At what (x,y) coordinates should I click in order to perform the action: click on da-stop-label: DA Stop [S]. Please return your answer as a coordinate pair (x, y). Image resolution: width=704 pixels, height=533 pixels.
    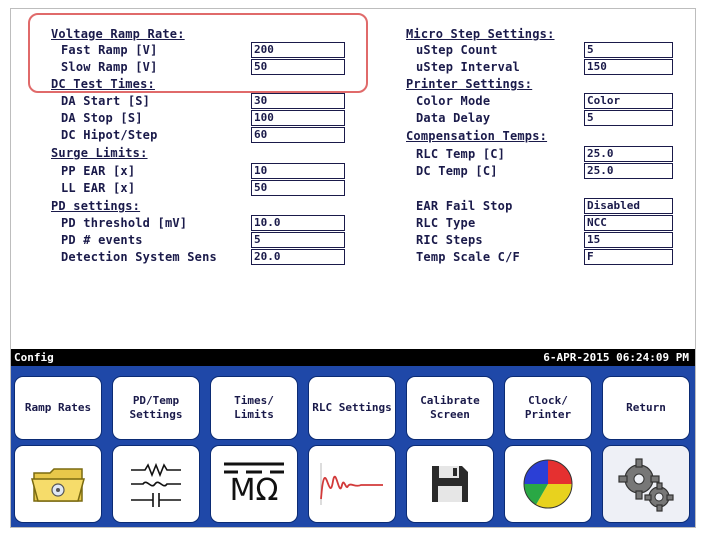
    Looking at the image, I should click on (102, 118).